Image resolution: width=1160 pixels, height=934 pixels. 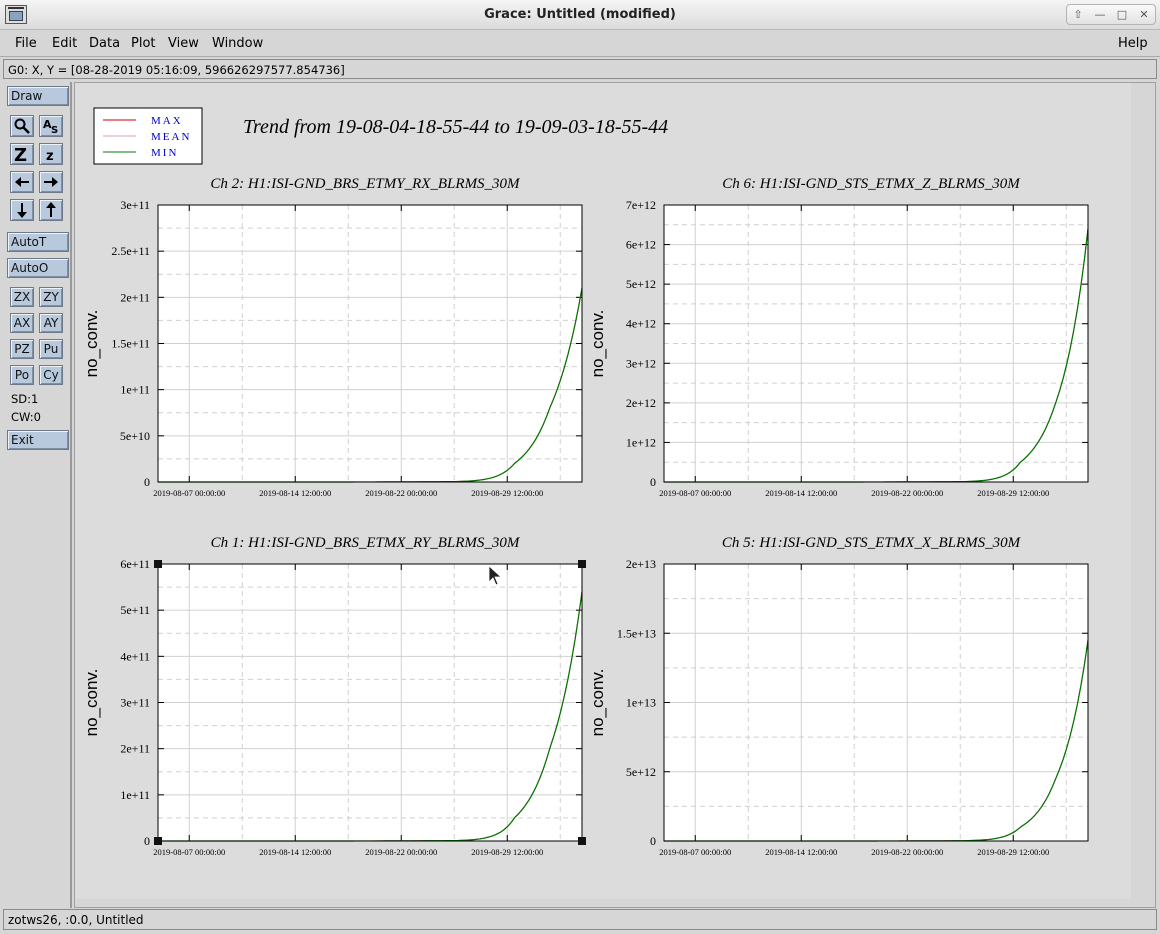 I want to click on window-titlebar: Grace: Untitled (modified) ⇧ — □ ✕, so click(x=580, y=15).